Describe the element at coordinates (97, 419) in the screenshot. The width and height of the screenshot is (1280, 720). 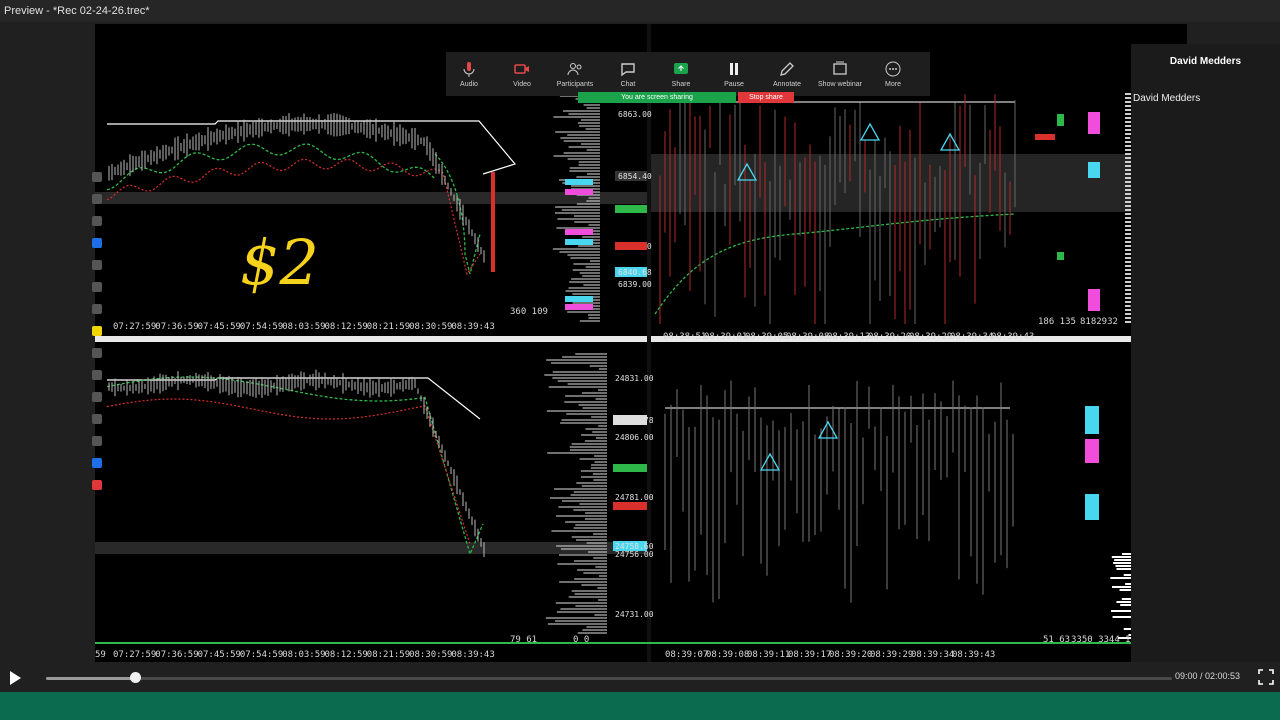
I see `save-icon` at that location.